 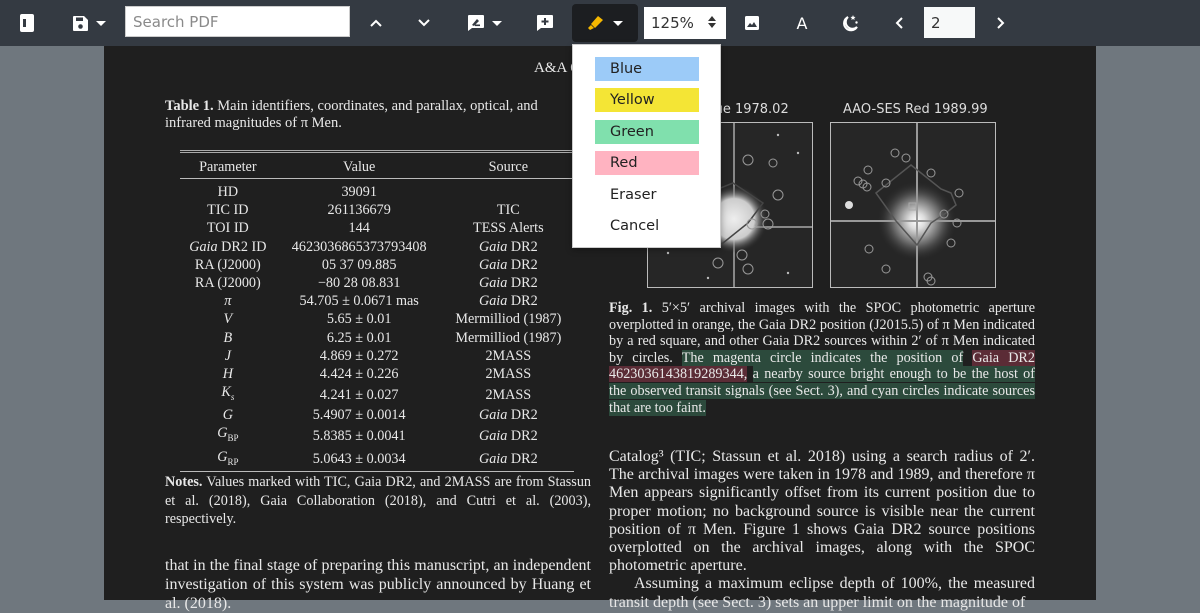 I want to click on sidebar-toggle-button, so click(x=27, y=23).